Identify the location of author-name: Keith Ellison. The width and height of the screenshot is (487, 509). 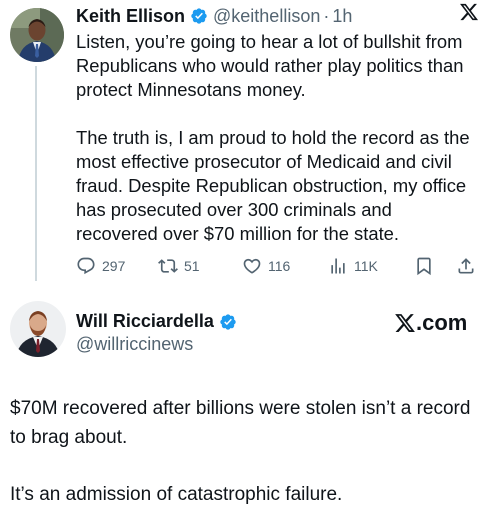
(130, 16).